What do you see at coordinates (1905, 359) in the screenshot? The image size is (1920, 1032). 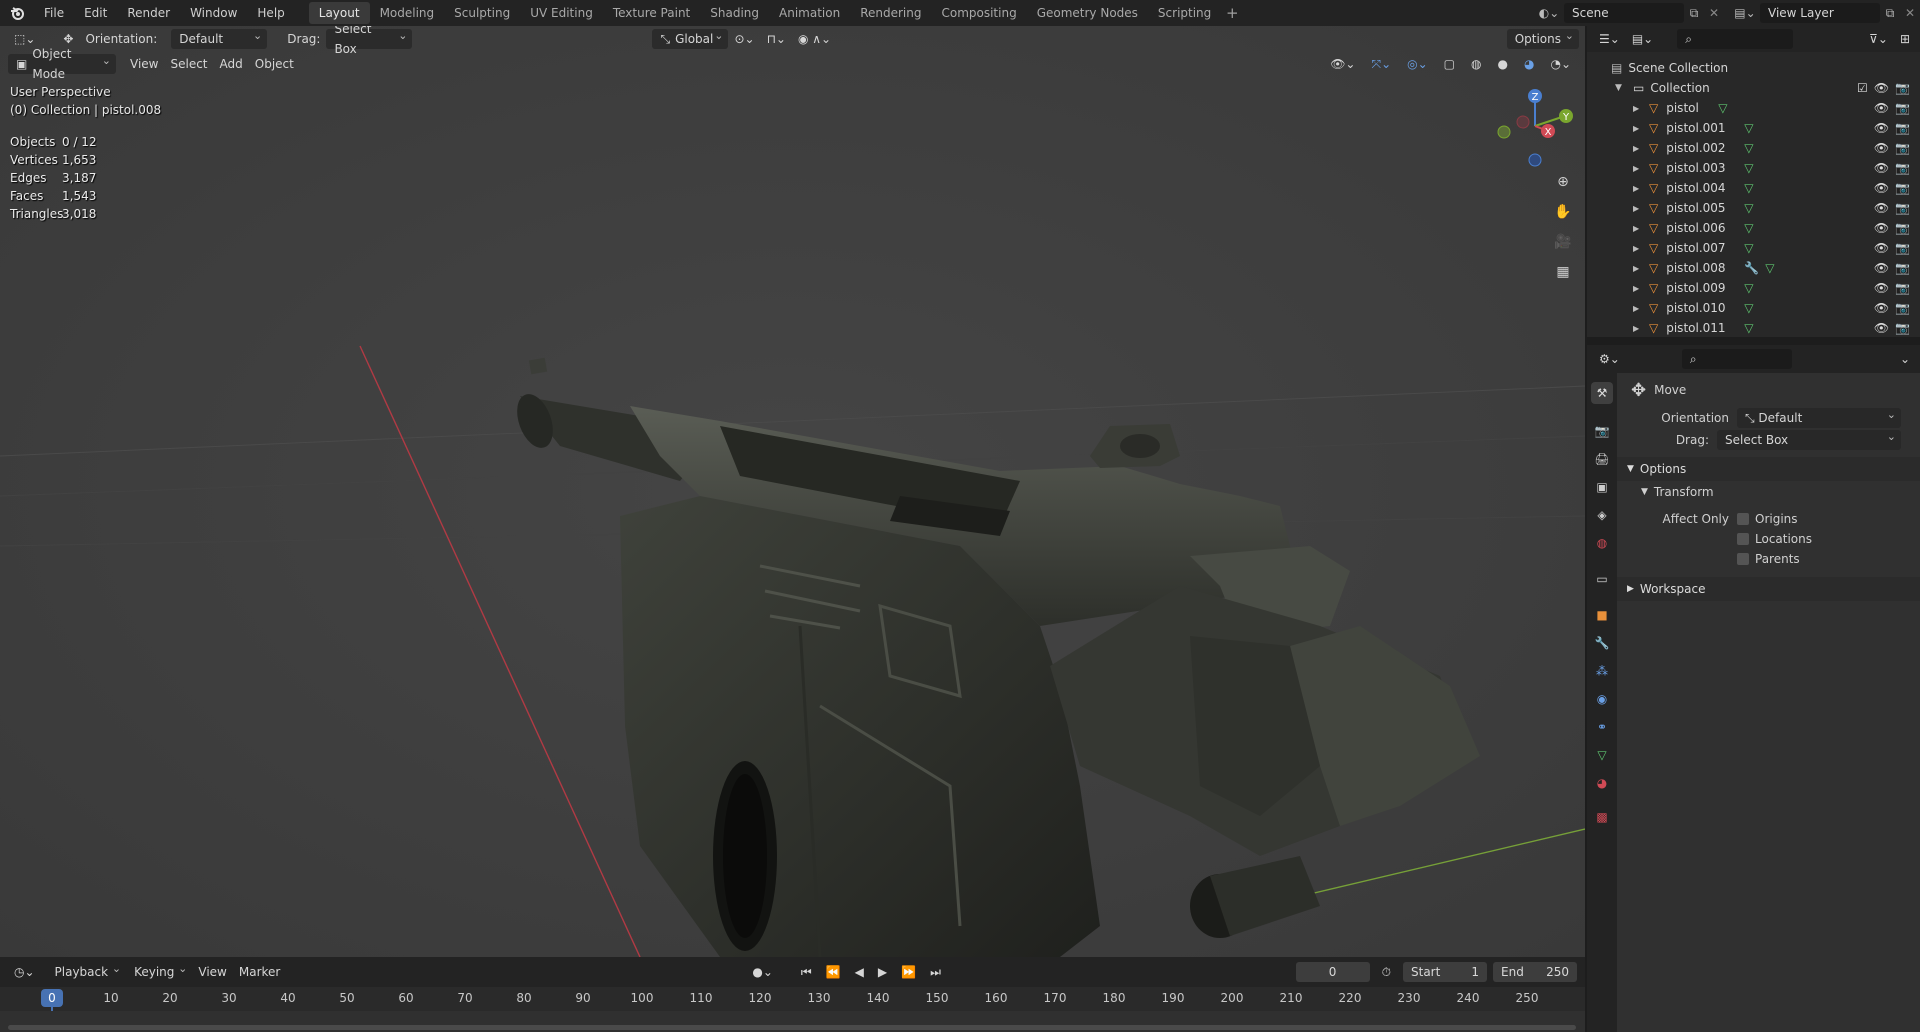 I see `properties-options-icon: ⌄` at bounding box center [1905, 359].